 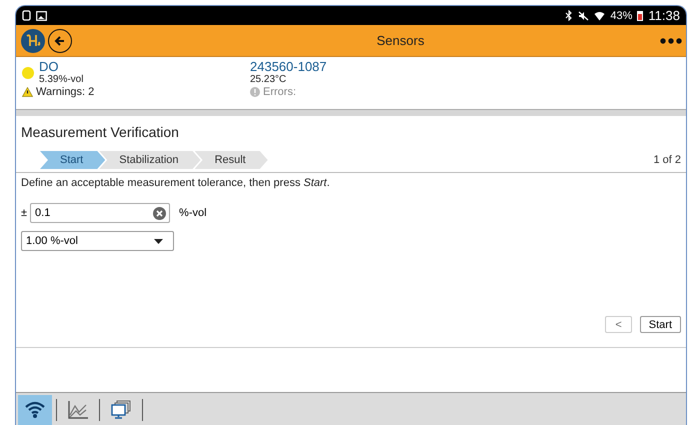 I want to click on back-arrow-icon, so click(x=60, y=40).